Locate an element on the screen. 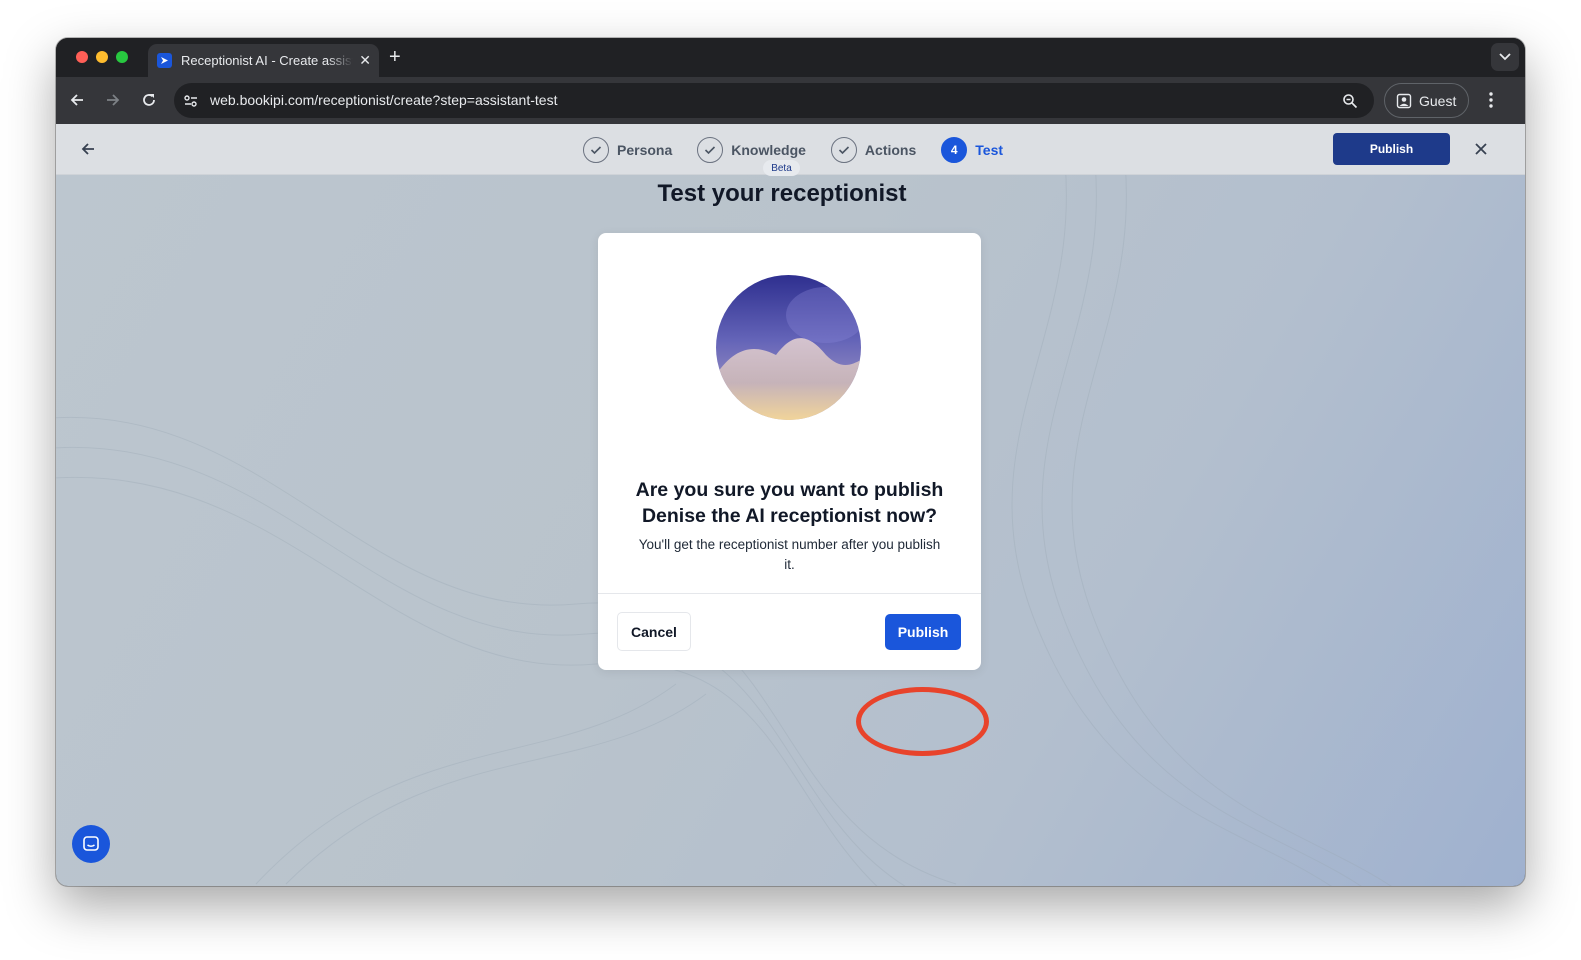 The image size is (1581, 960). chat-icon is located at coordinates (91, 843).